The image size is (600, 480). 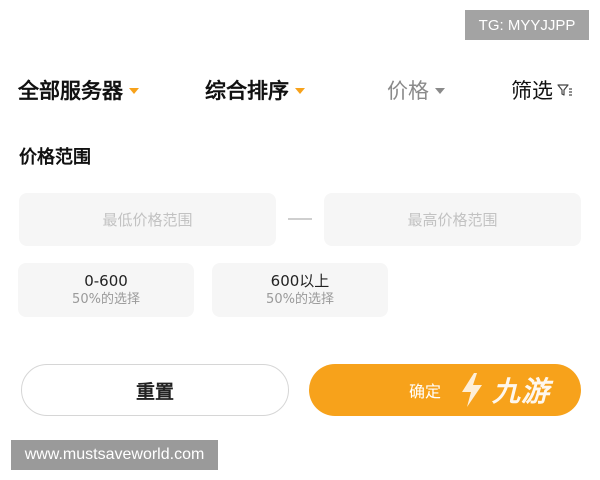 What do you see at coordinates (564, 90) in the screenshot?
I see `funnel-icon` at bounding box center [564, 90].